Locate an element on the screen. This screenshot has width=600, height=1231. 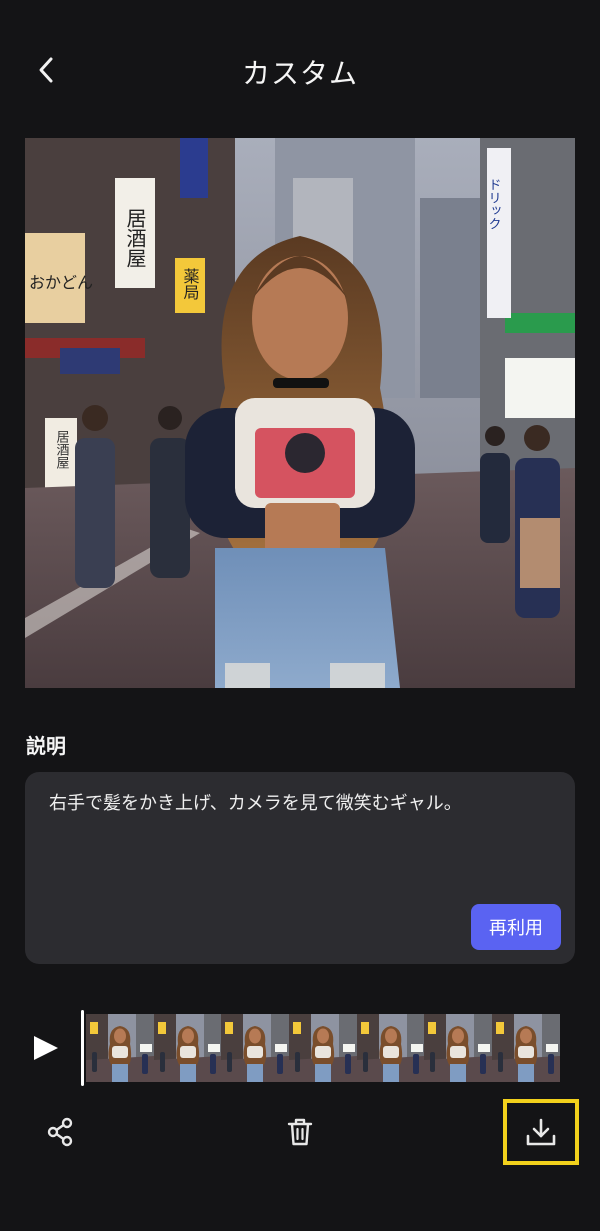
download-icon is located at coordinates (541, 1132).